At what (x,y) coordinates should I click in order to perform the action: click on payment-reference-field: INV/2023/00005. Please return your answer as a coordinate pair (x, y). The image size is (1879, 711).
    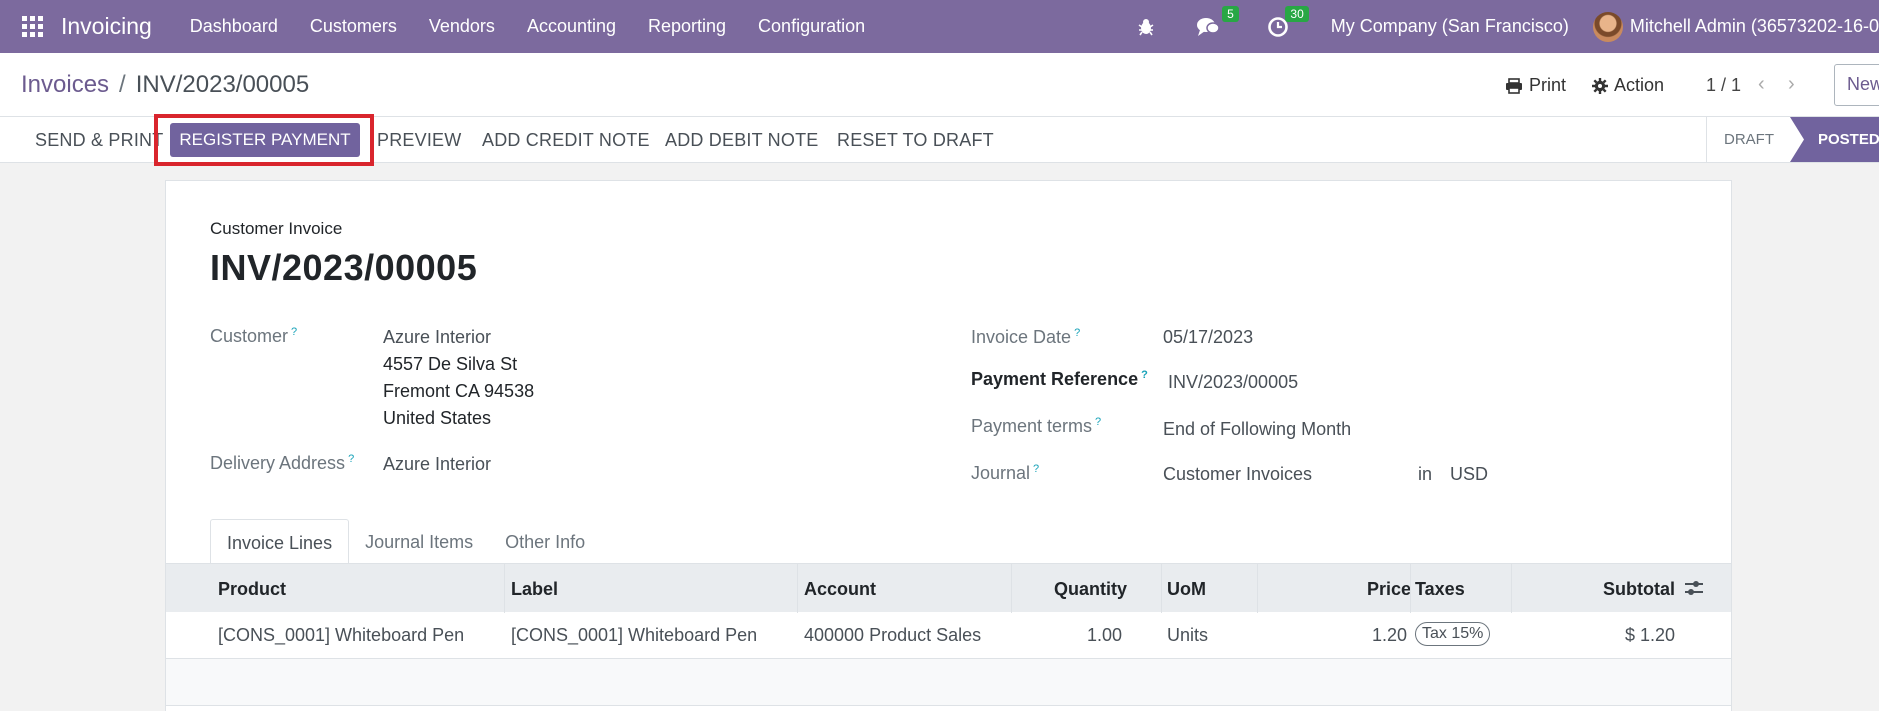
    Looking at the image, I should click on (1233, 382).